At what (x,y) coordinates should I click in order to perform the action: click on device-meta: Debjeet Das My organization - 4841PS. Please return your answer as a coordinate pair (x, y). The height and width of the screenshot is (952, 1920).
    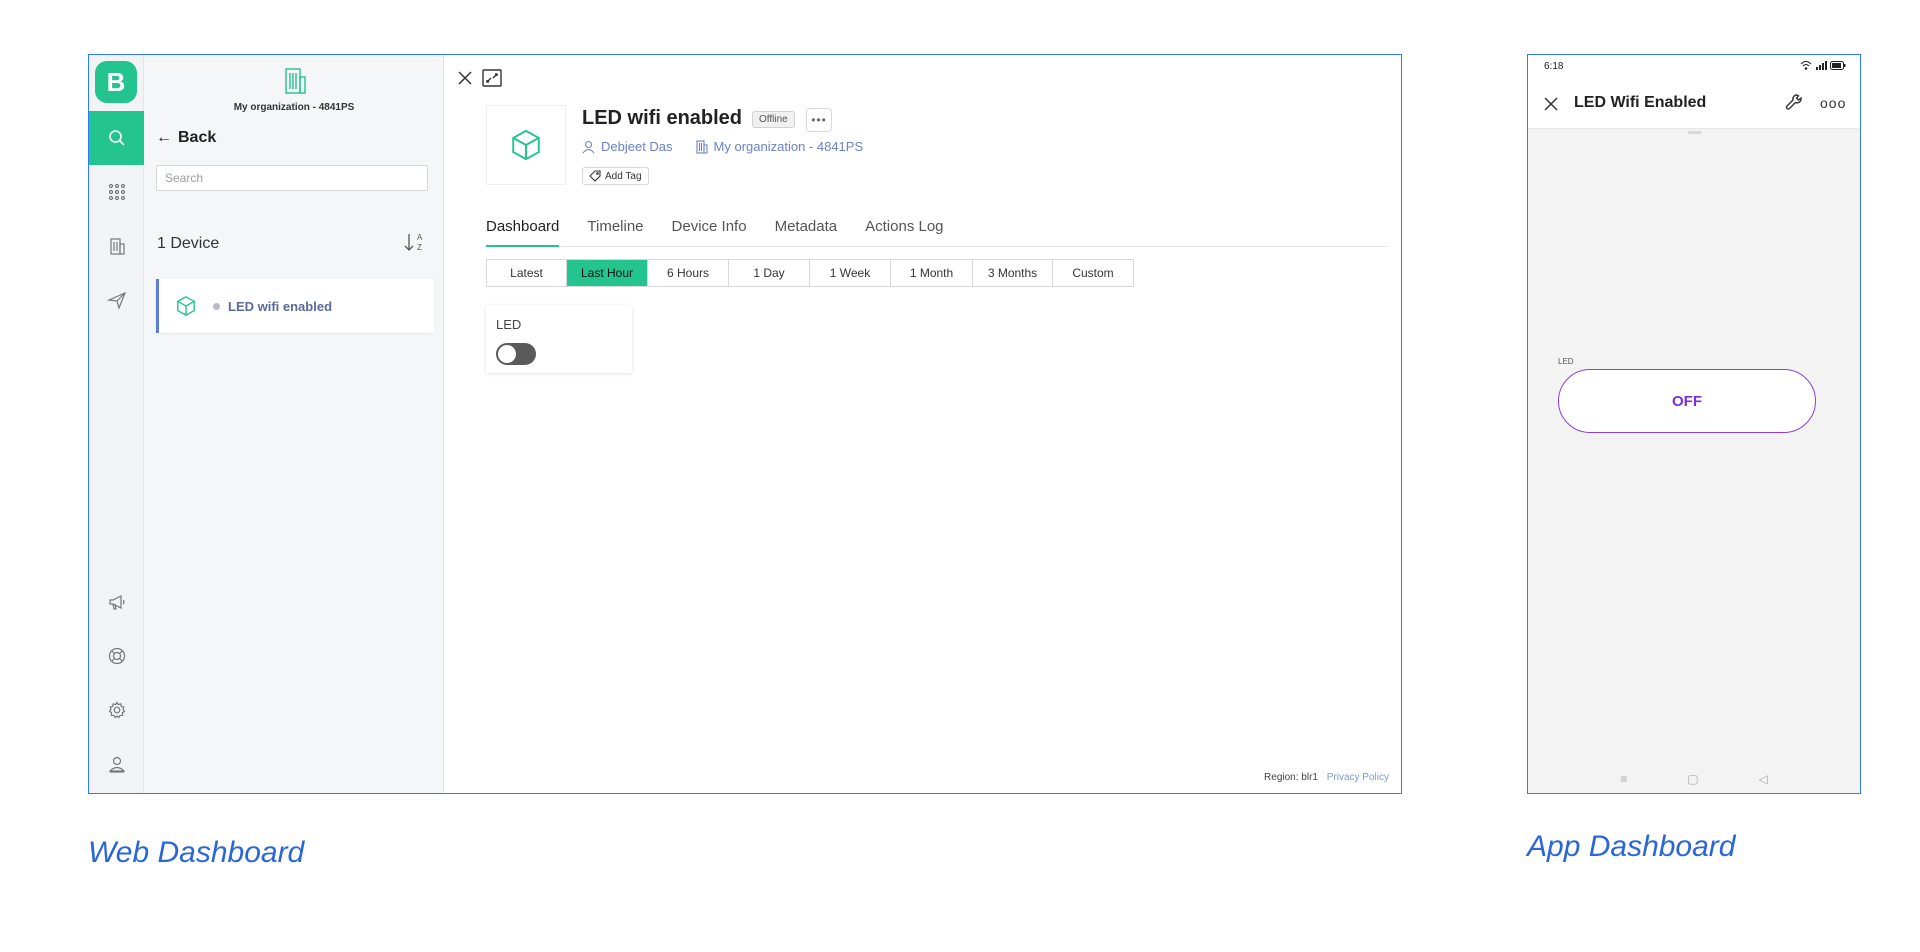
    Looking at the image, I should click on (722, 146).